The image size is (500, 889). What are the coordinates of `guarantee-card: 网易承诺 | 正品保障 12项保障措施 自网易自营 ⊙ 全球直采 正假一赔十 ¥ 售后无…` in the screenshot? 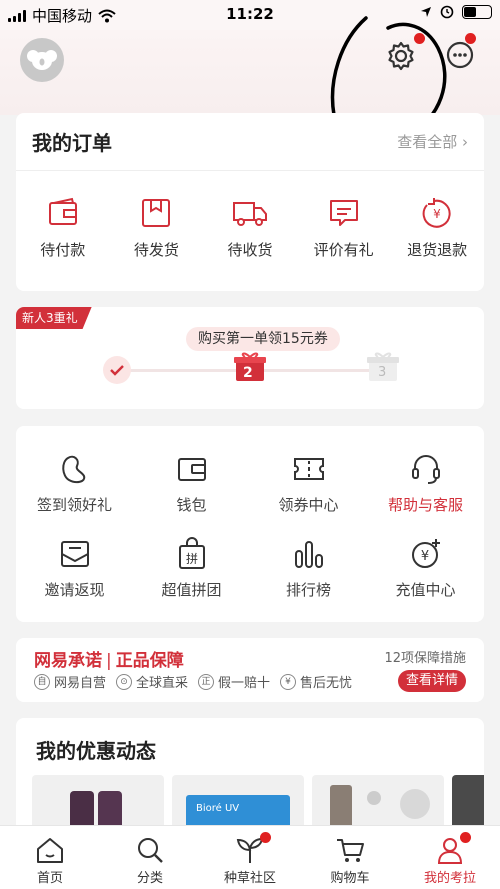 It's located at (250, 670).